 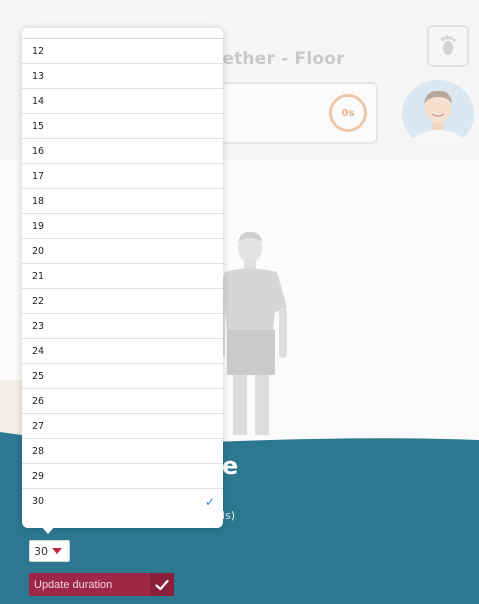 I want to click on option-label: 19, so click(x=38, y=226).